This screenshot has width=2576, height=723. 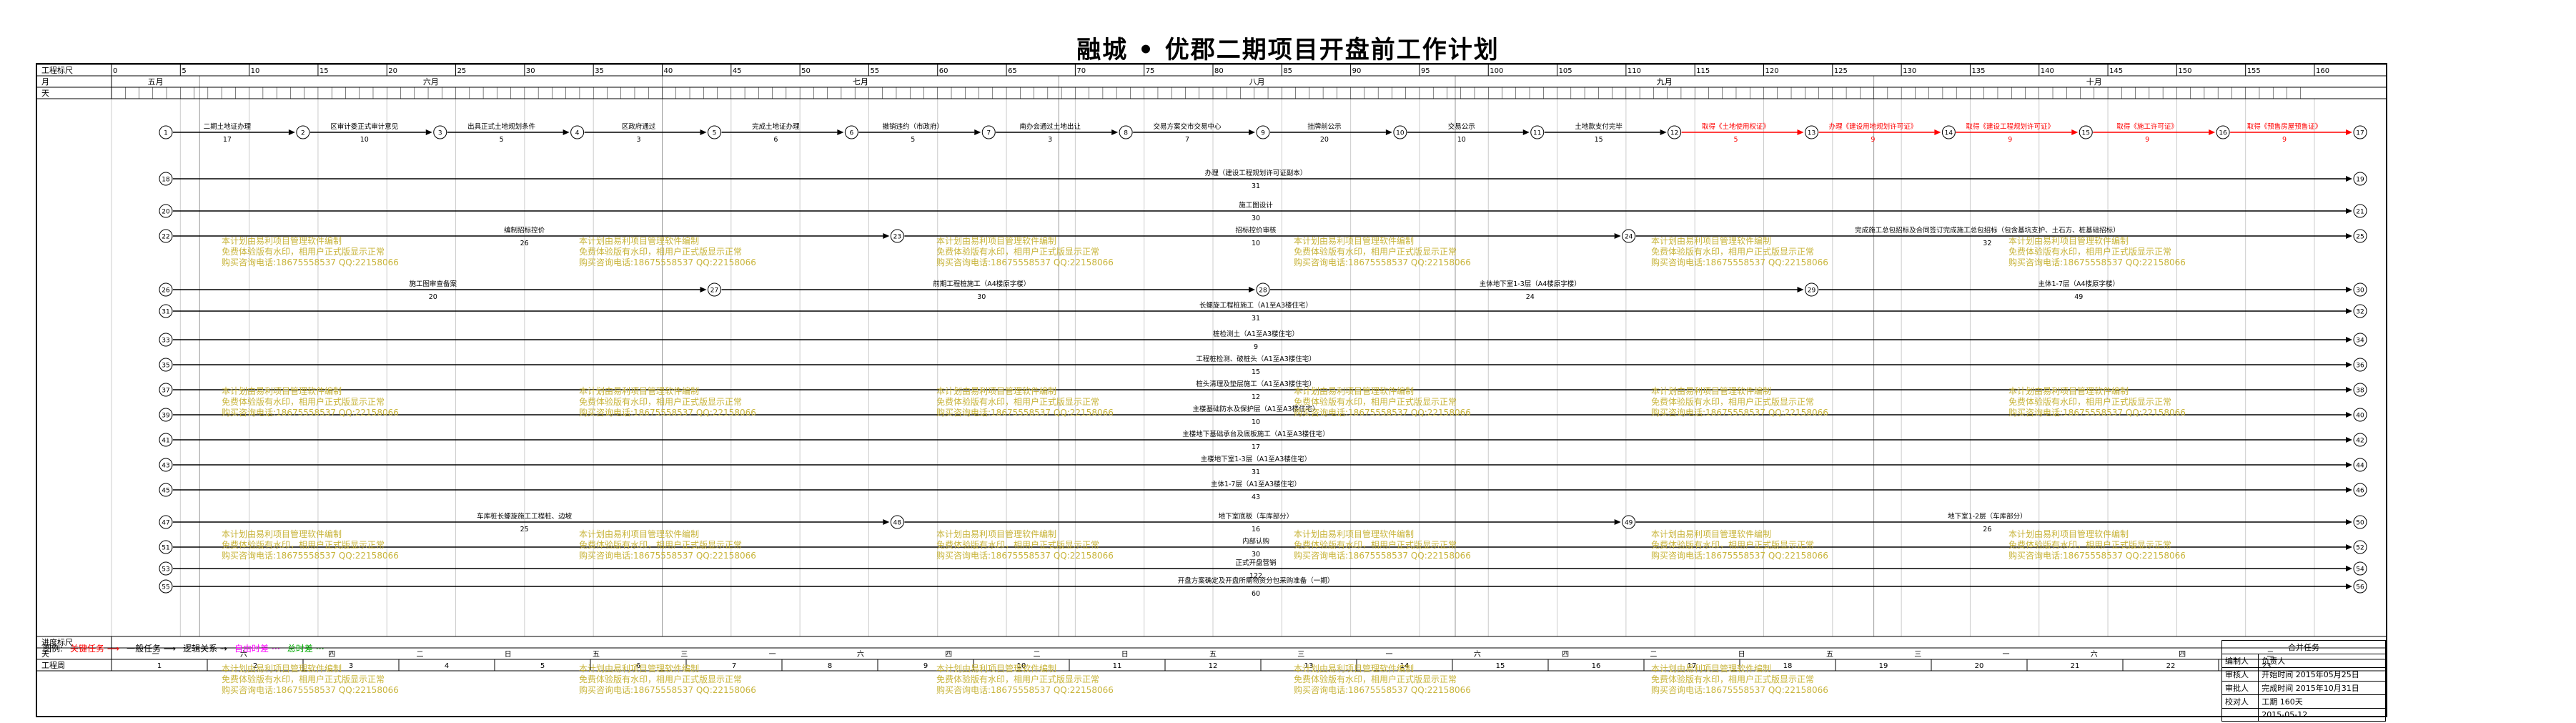 I want to click on task-duration: 7, so click(x=1187, y=140).